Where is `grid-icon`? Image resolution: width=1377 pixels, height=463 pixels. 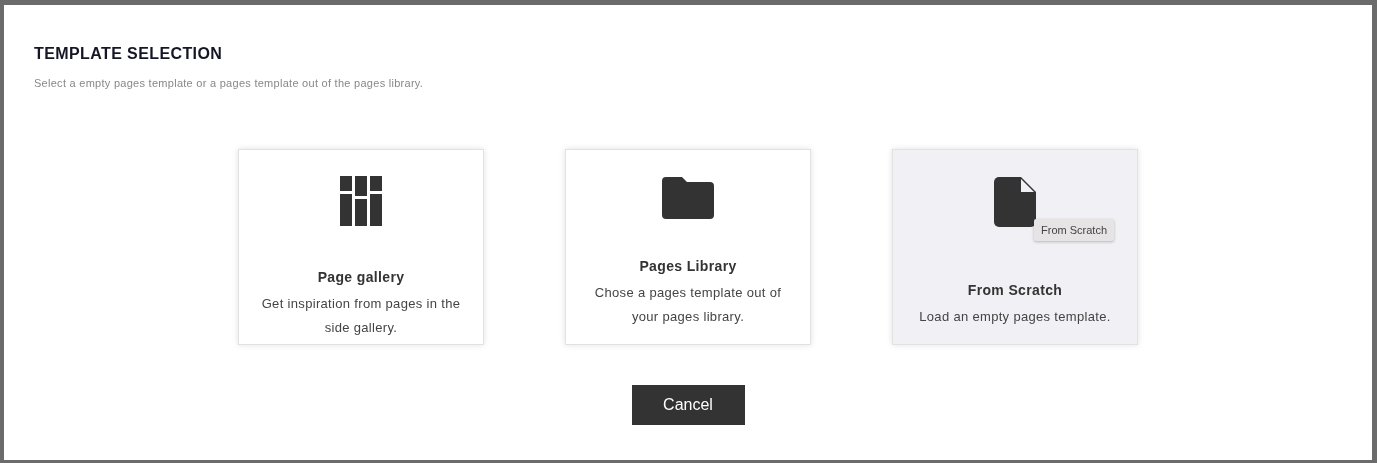 grid-icon is located at coordinates (361, 200).